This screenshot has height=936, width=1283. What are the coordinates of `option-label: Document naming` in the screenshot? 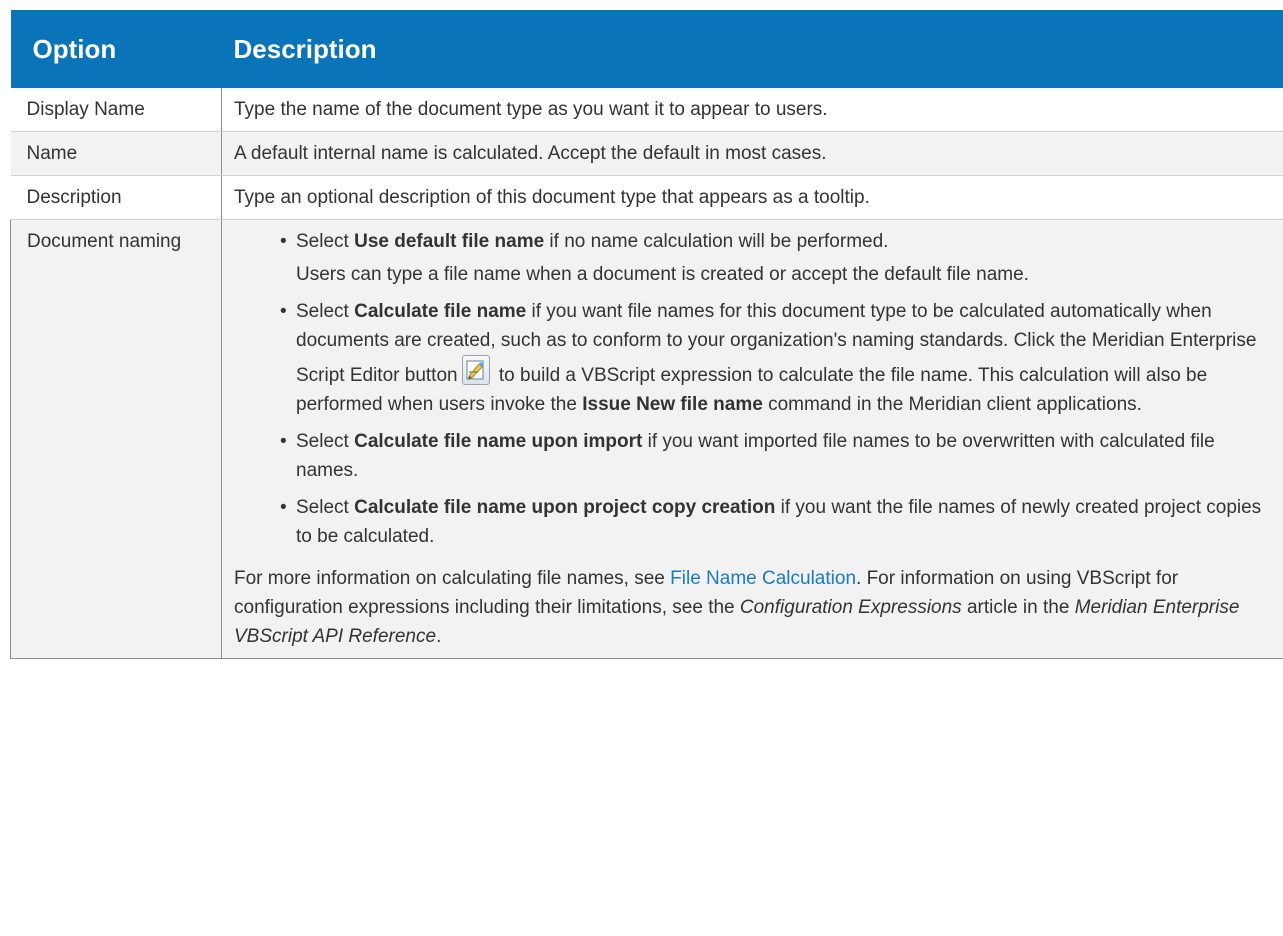 It's located at (104, 241).